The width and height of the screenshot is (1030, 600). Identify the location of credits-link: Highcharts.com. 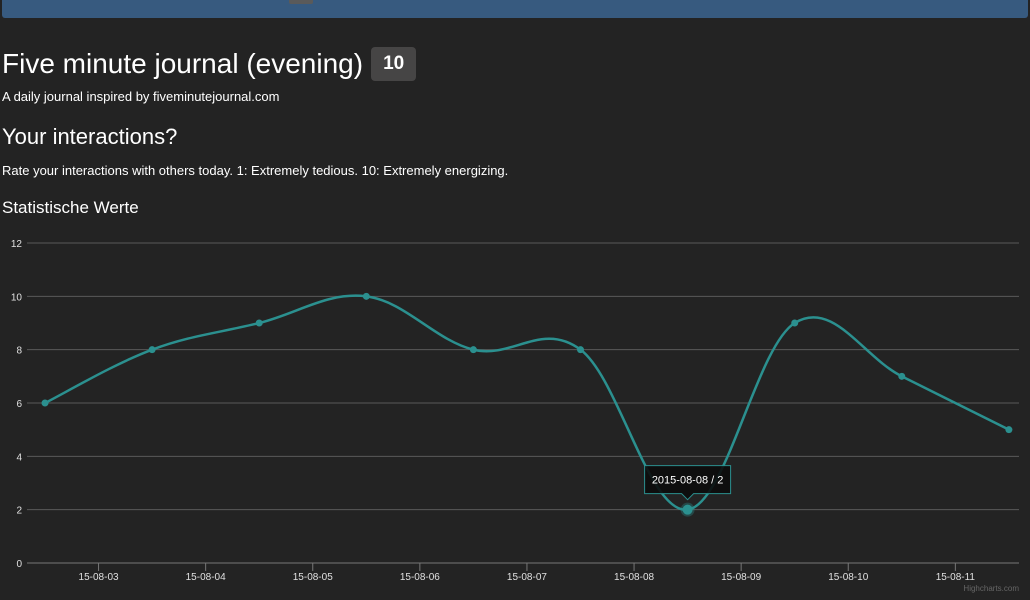
(991, 588).